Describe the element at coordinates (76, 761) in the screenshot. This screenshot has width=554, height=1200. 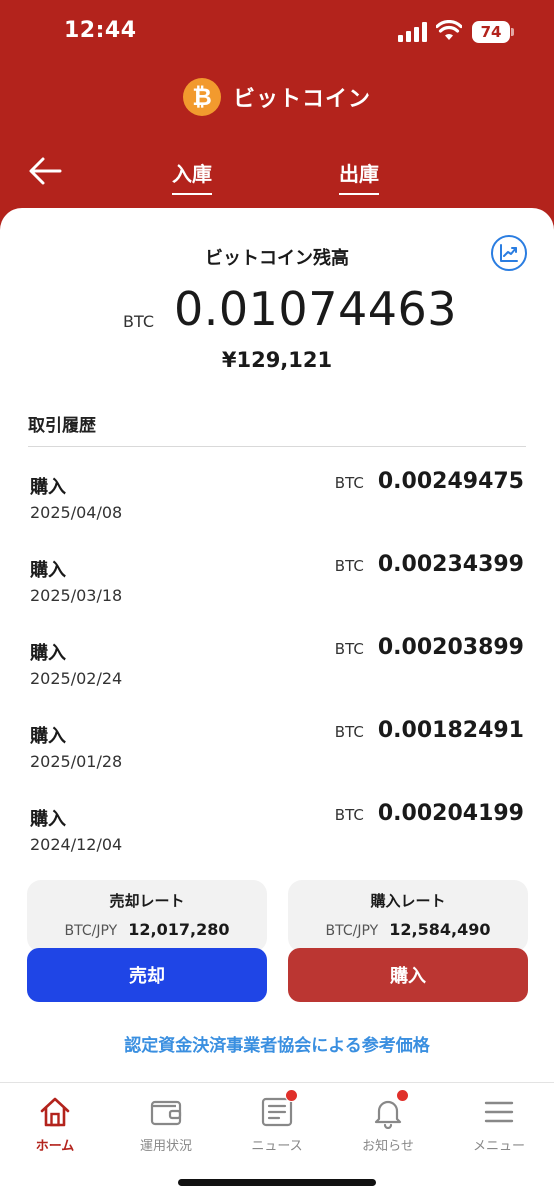
I see `tx-date: 2025/01/28` at that location.